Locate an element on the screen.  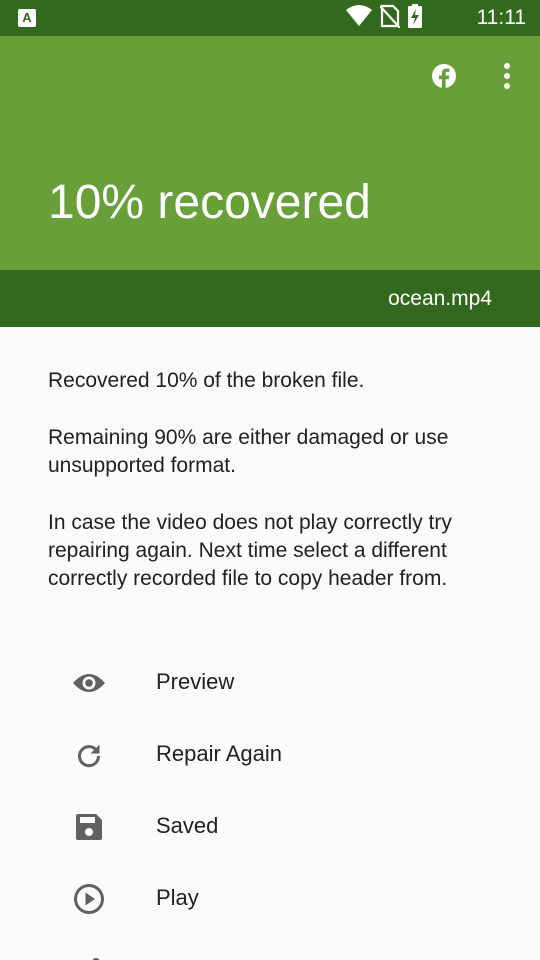
more-options-button is located at coordinates (507, 78).